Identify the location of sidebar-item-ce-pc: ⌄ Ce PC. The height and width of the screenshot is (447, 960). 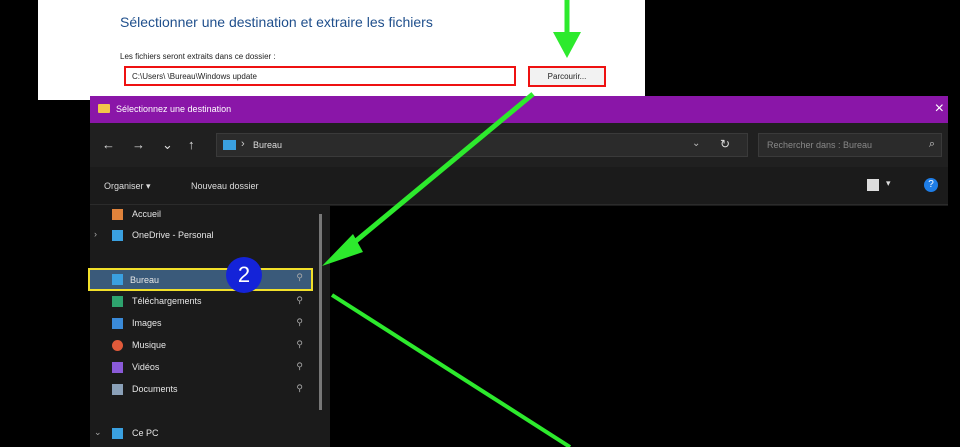
(202, 434).